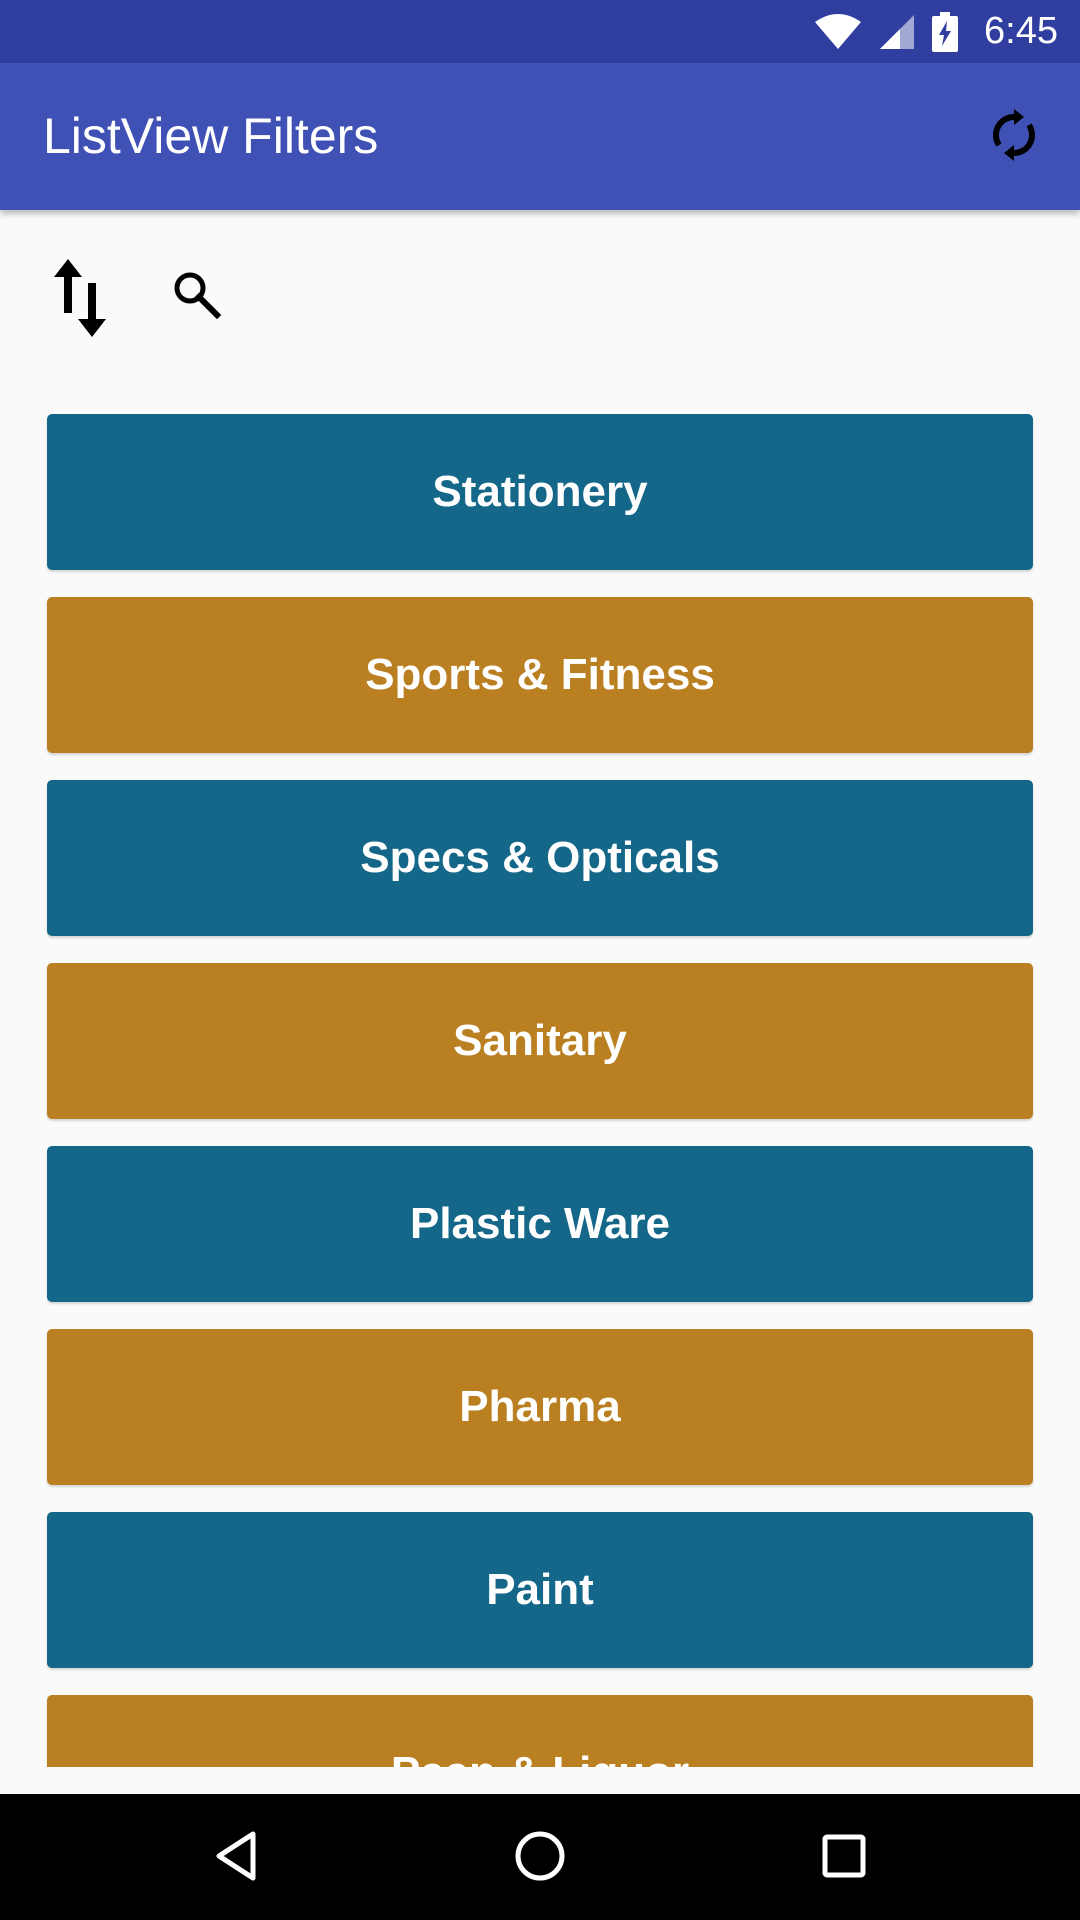 This screenshot has width=1080, height=1920. Describe the element at coordinates (540, 1757) in the screenshot. I see `category-label: Paan & Liquor` at that location.